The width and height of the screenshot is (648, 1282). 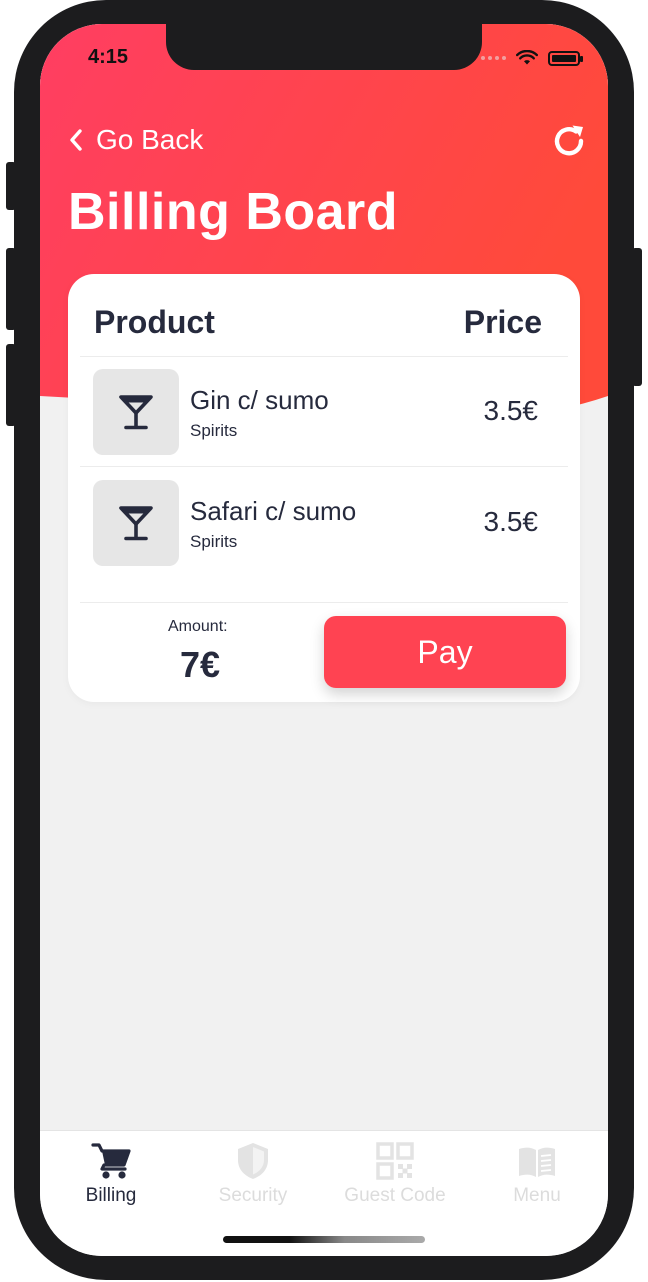 What do you see at coordinates (111, 1181) in the screenshot?
I see `tab-billing: Billing` at bounding box center [111, 1181].